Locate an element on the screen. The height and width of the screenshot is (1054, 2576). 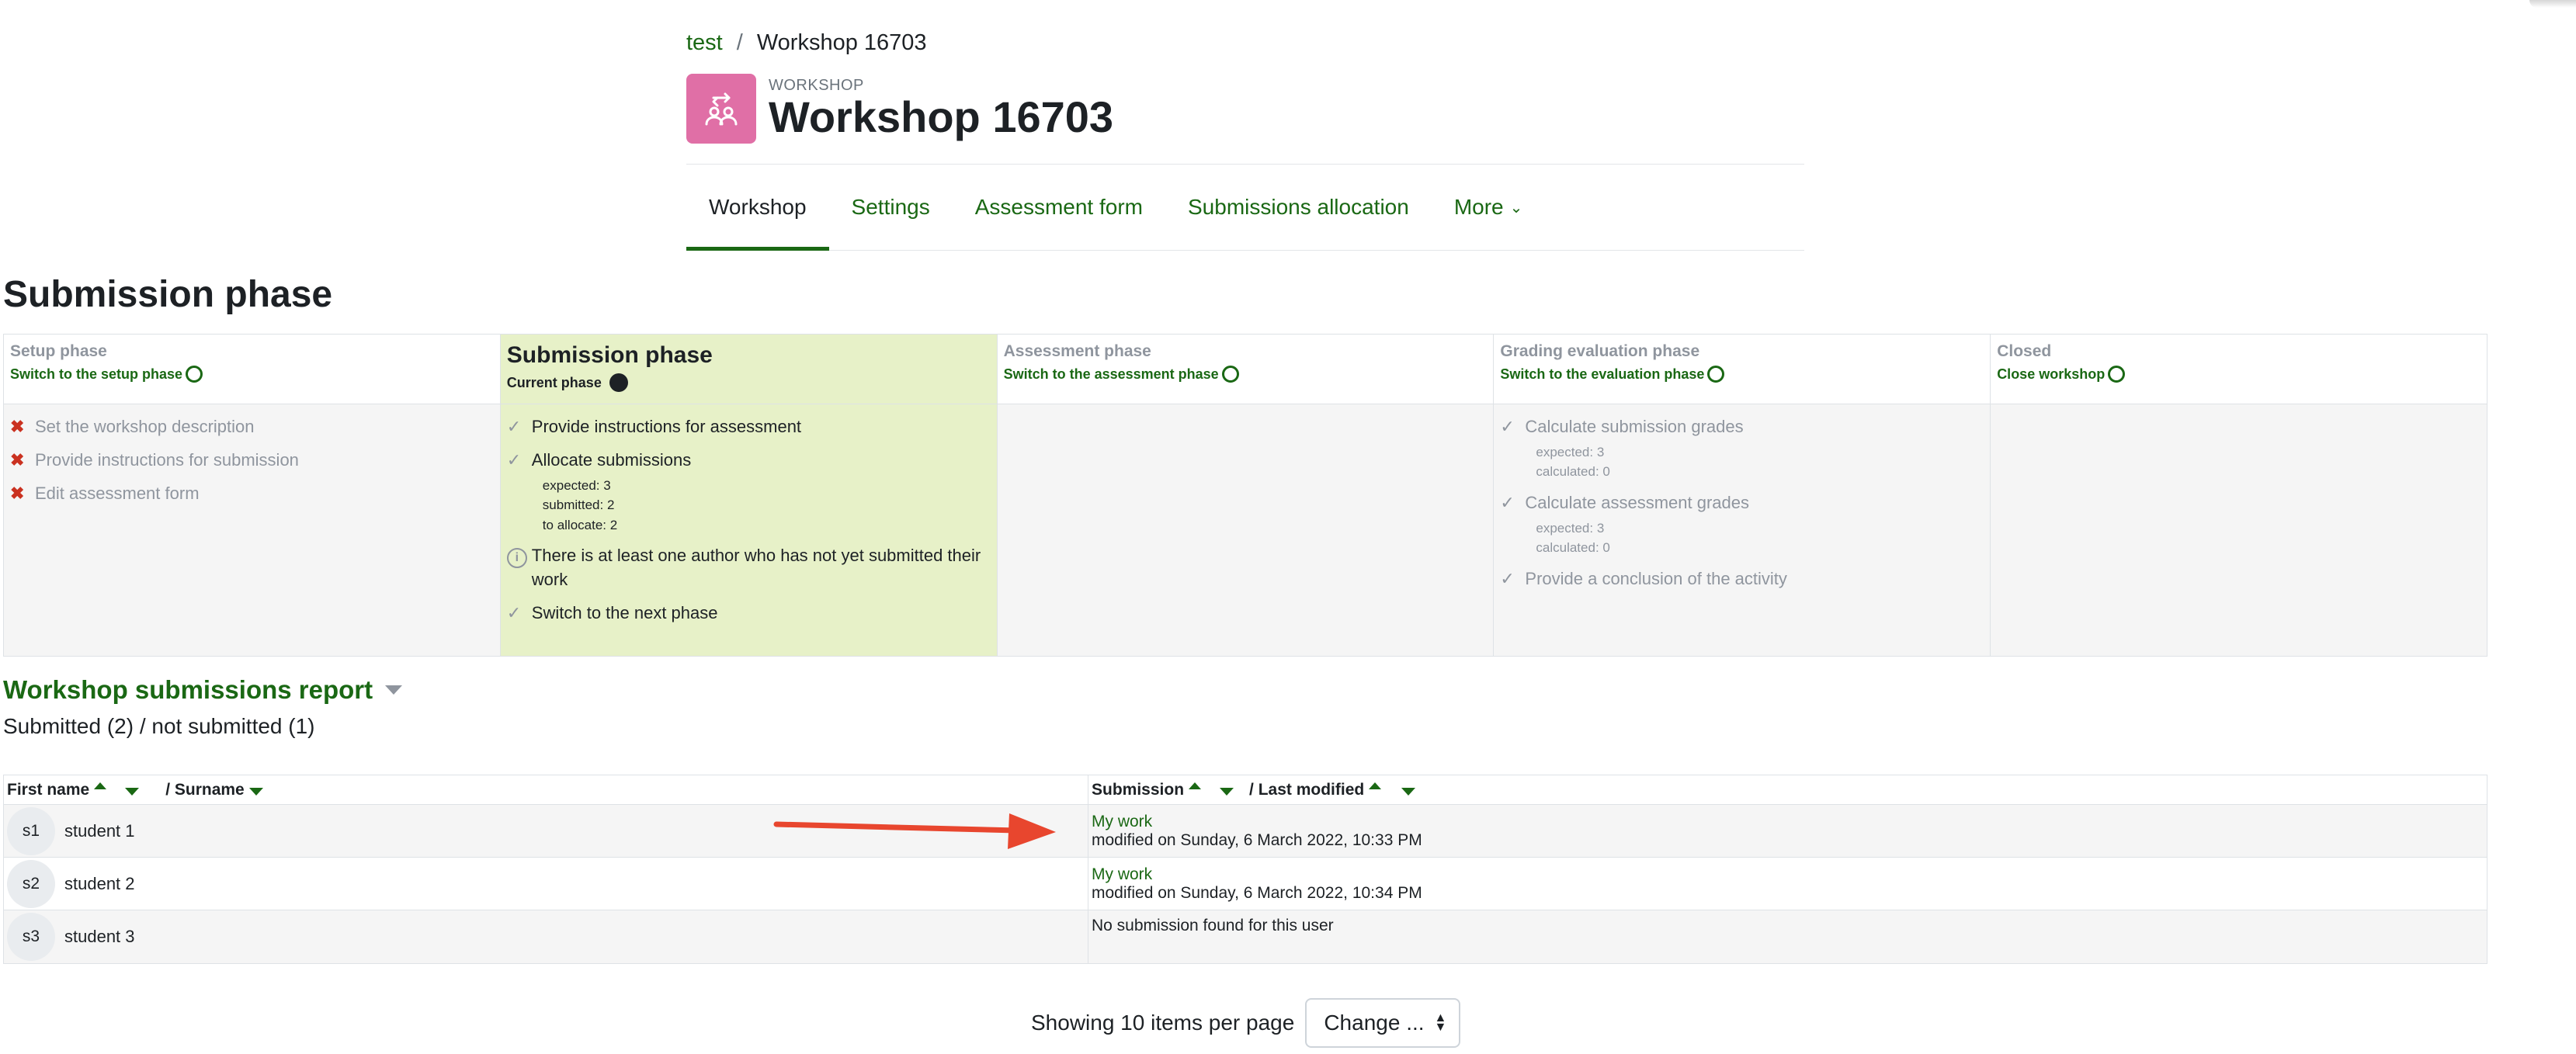
breadcrumb-course-link: test is located at coordinates (704, 43).